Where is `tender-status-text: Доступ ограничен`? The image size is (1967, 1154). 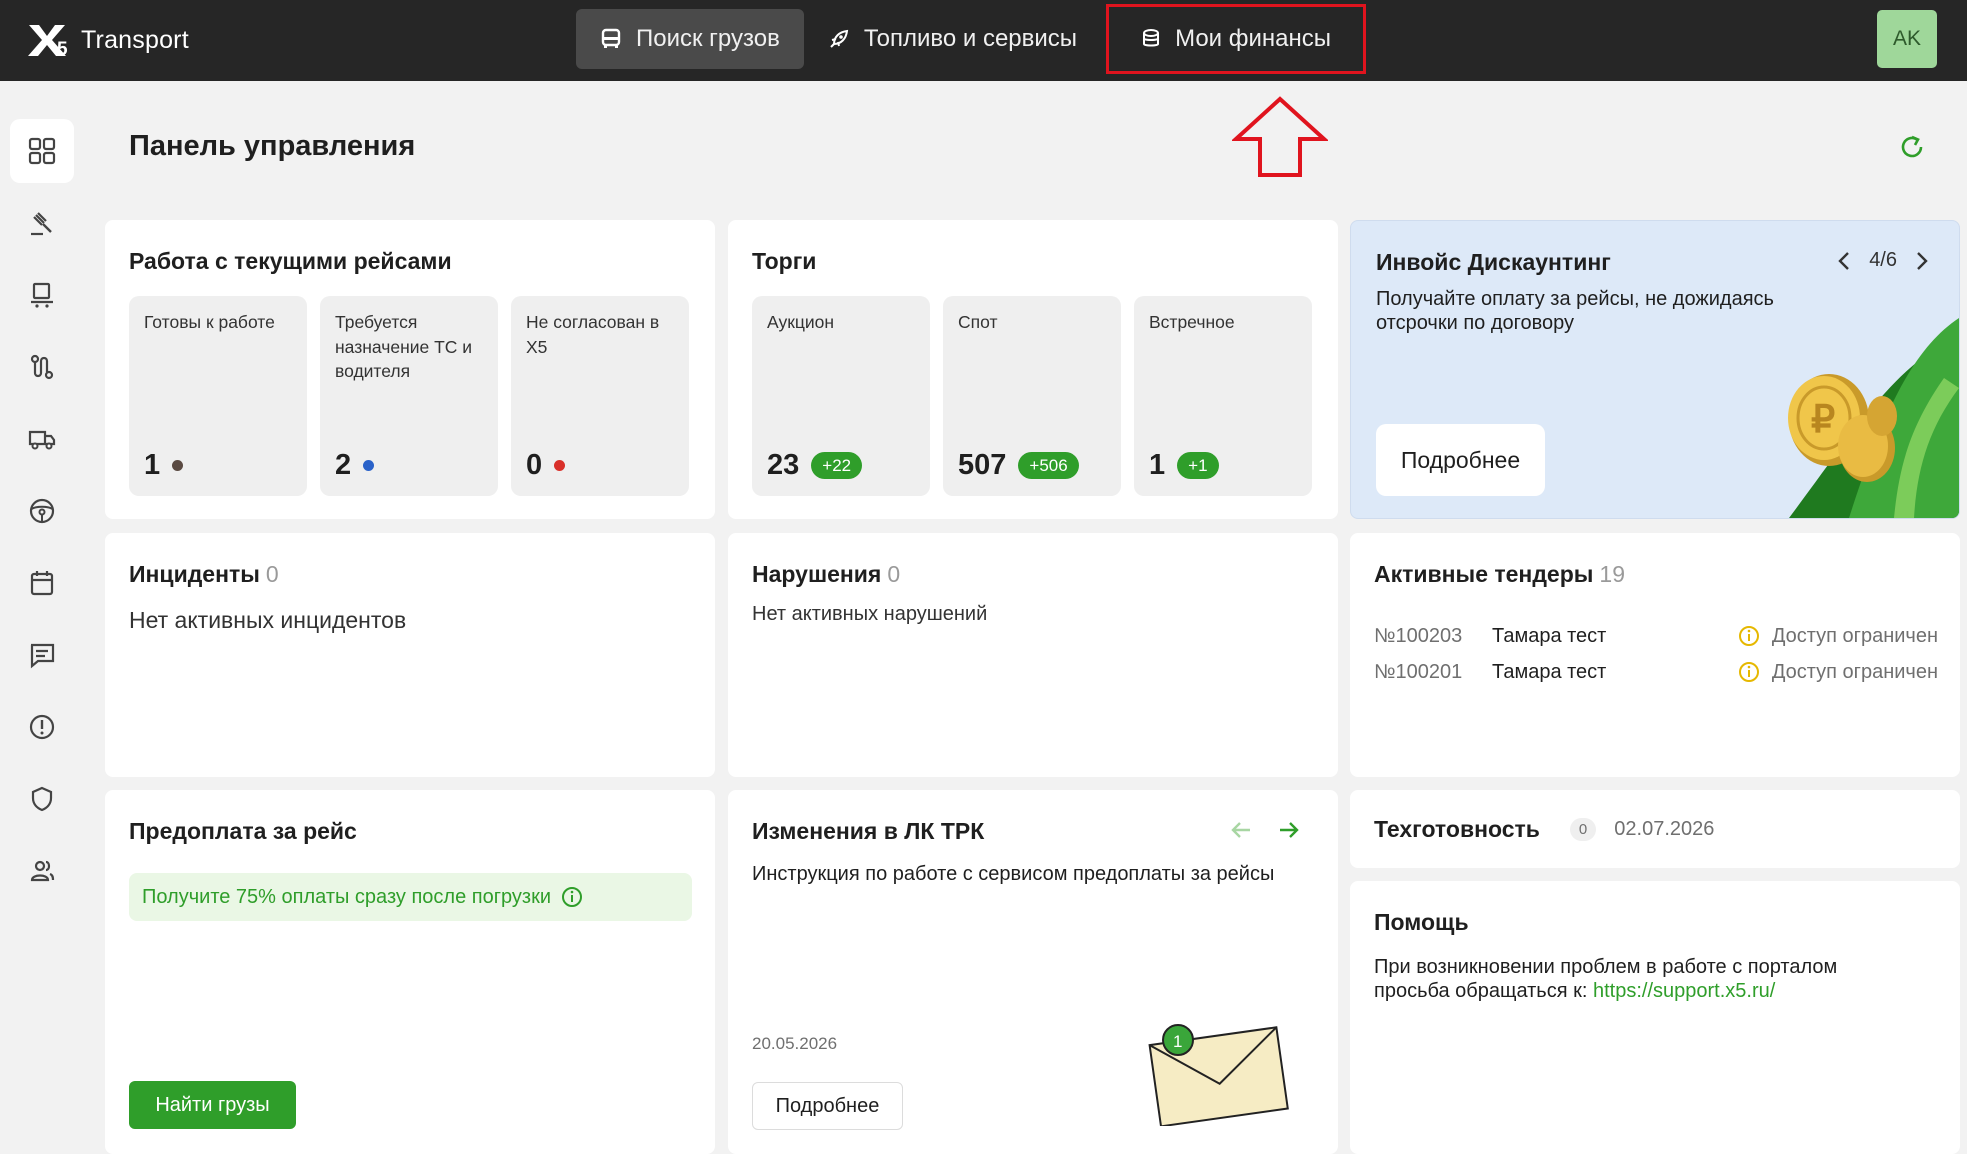 tender-status-text: Доступ ограничен is located at coordinates (1854, 671).